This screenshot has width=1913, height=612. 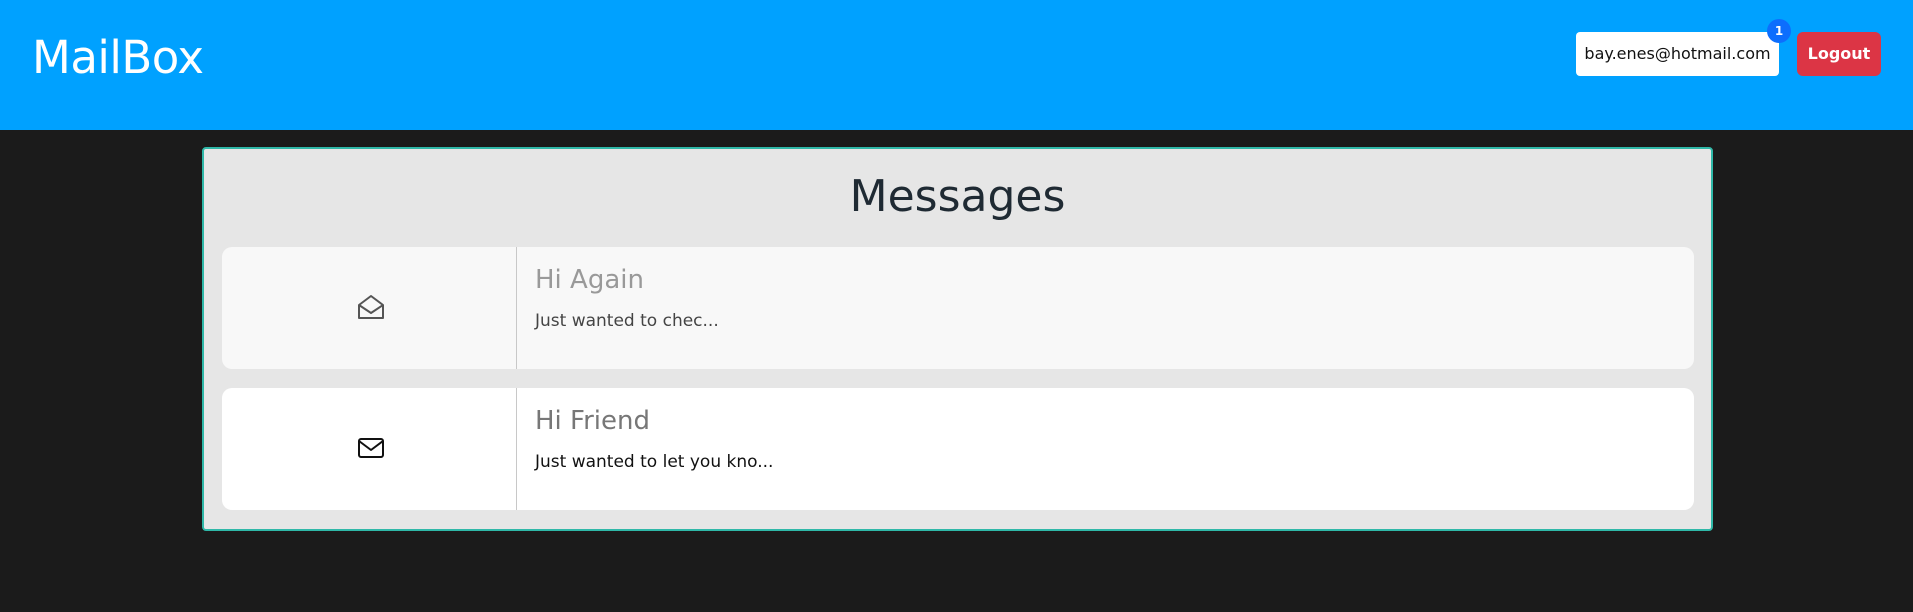 I want to click on logout-button: Logout, so click(x=1839, y=54).